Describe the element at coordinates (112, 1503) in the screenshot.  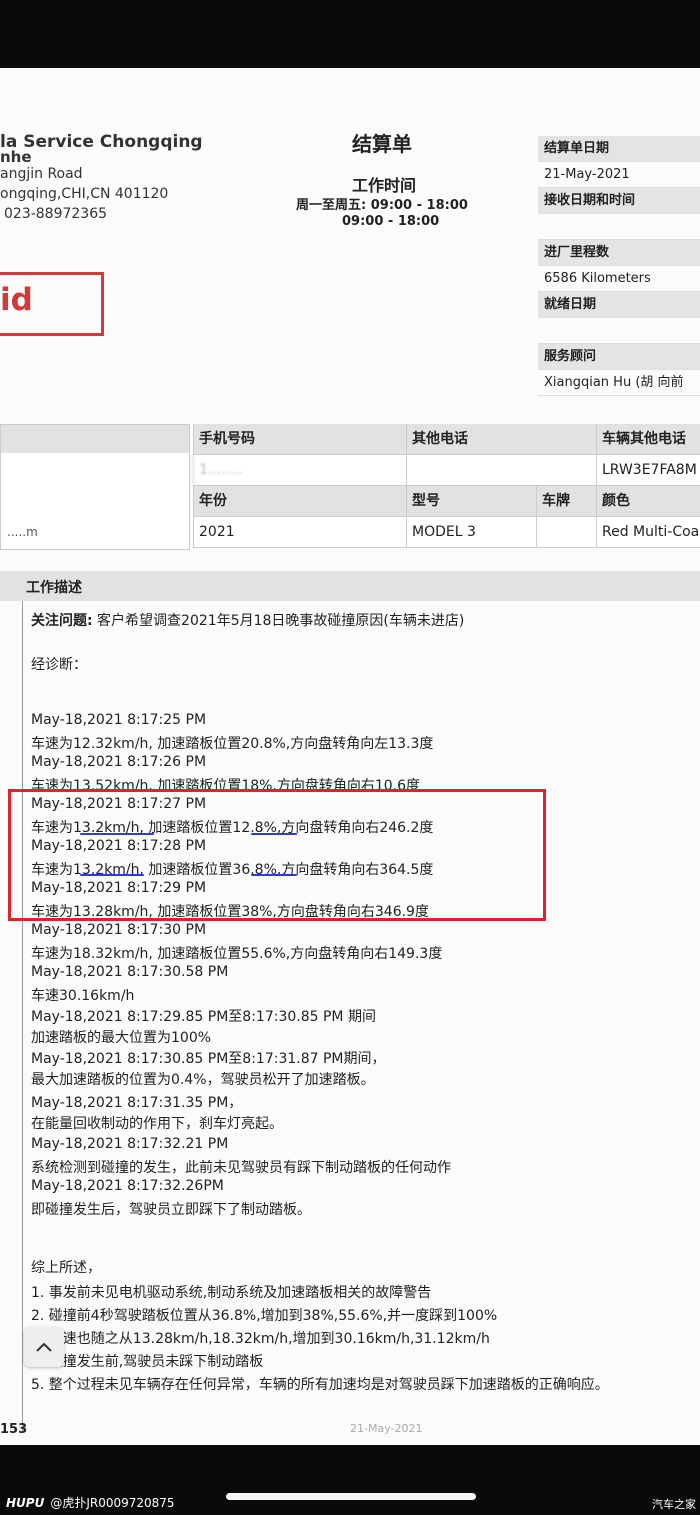
I see `watermark-user: @虎扑JR0009720875` at that location.